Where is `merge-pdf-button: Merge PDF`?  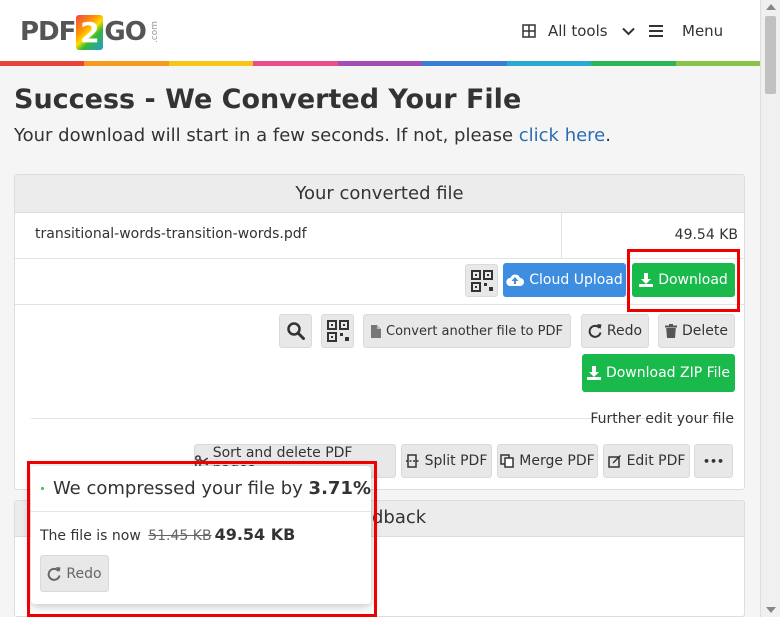 merge-pdf-button: Merge PDF is located at coordinates (547, 461).